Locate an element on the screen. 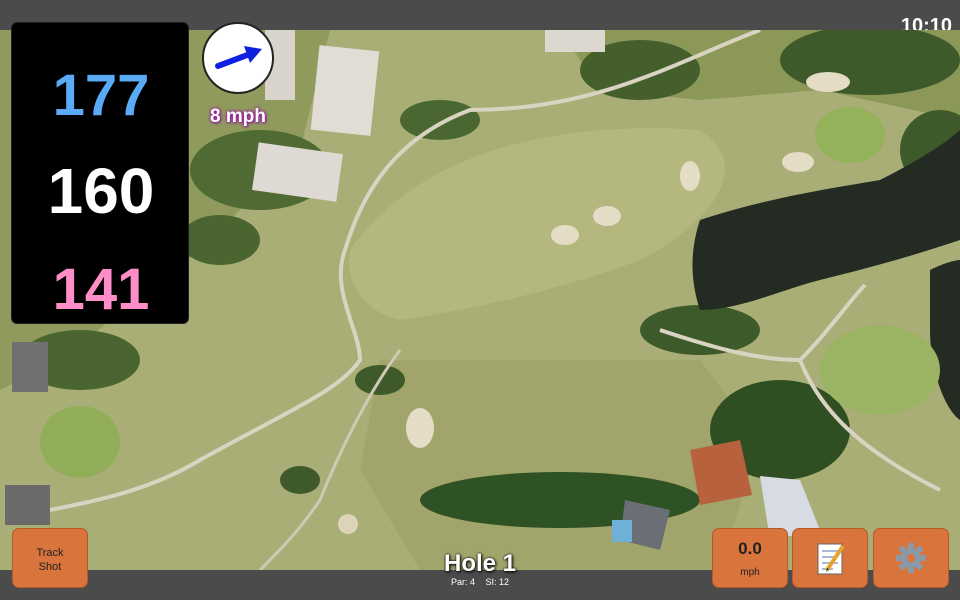  notepad-icon is located at coordinates (831, 559).